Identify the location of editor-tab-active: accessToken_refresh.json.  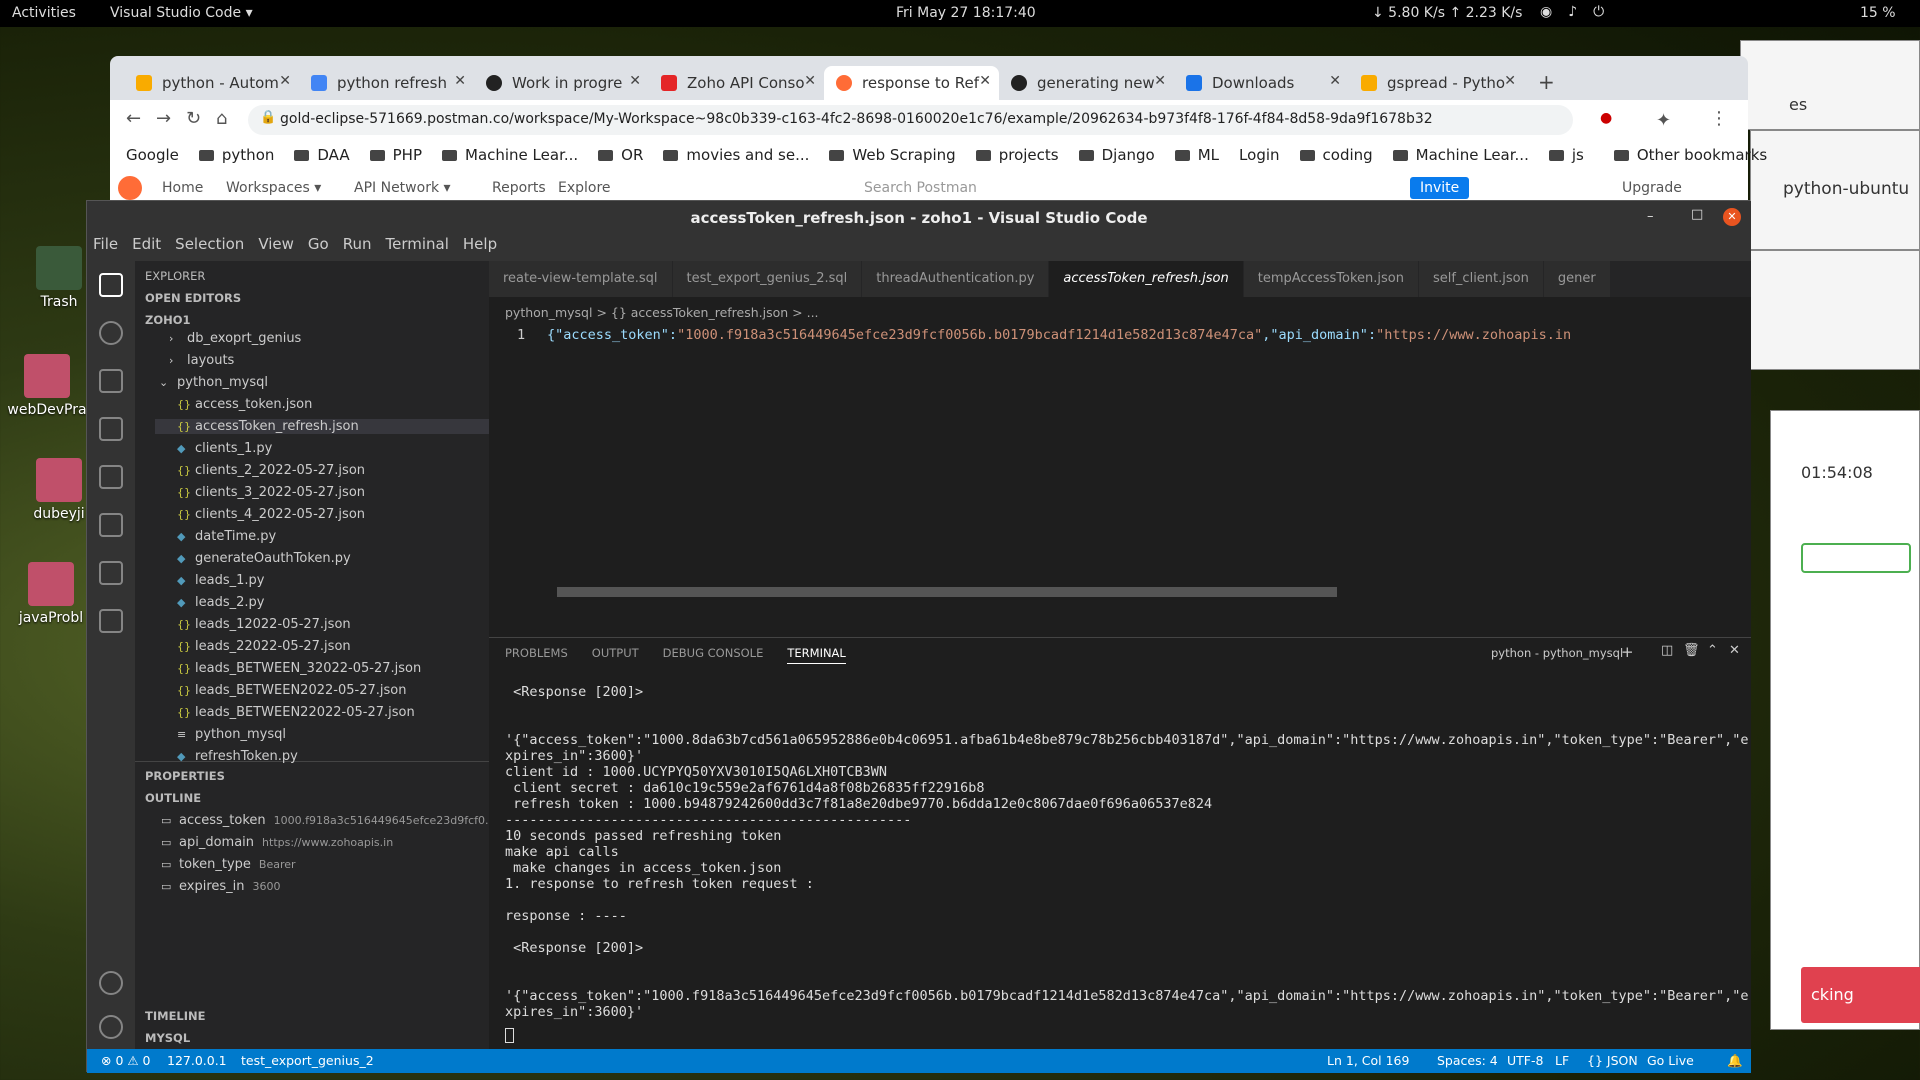
(1146, 279).